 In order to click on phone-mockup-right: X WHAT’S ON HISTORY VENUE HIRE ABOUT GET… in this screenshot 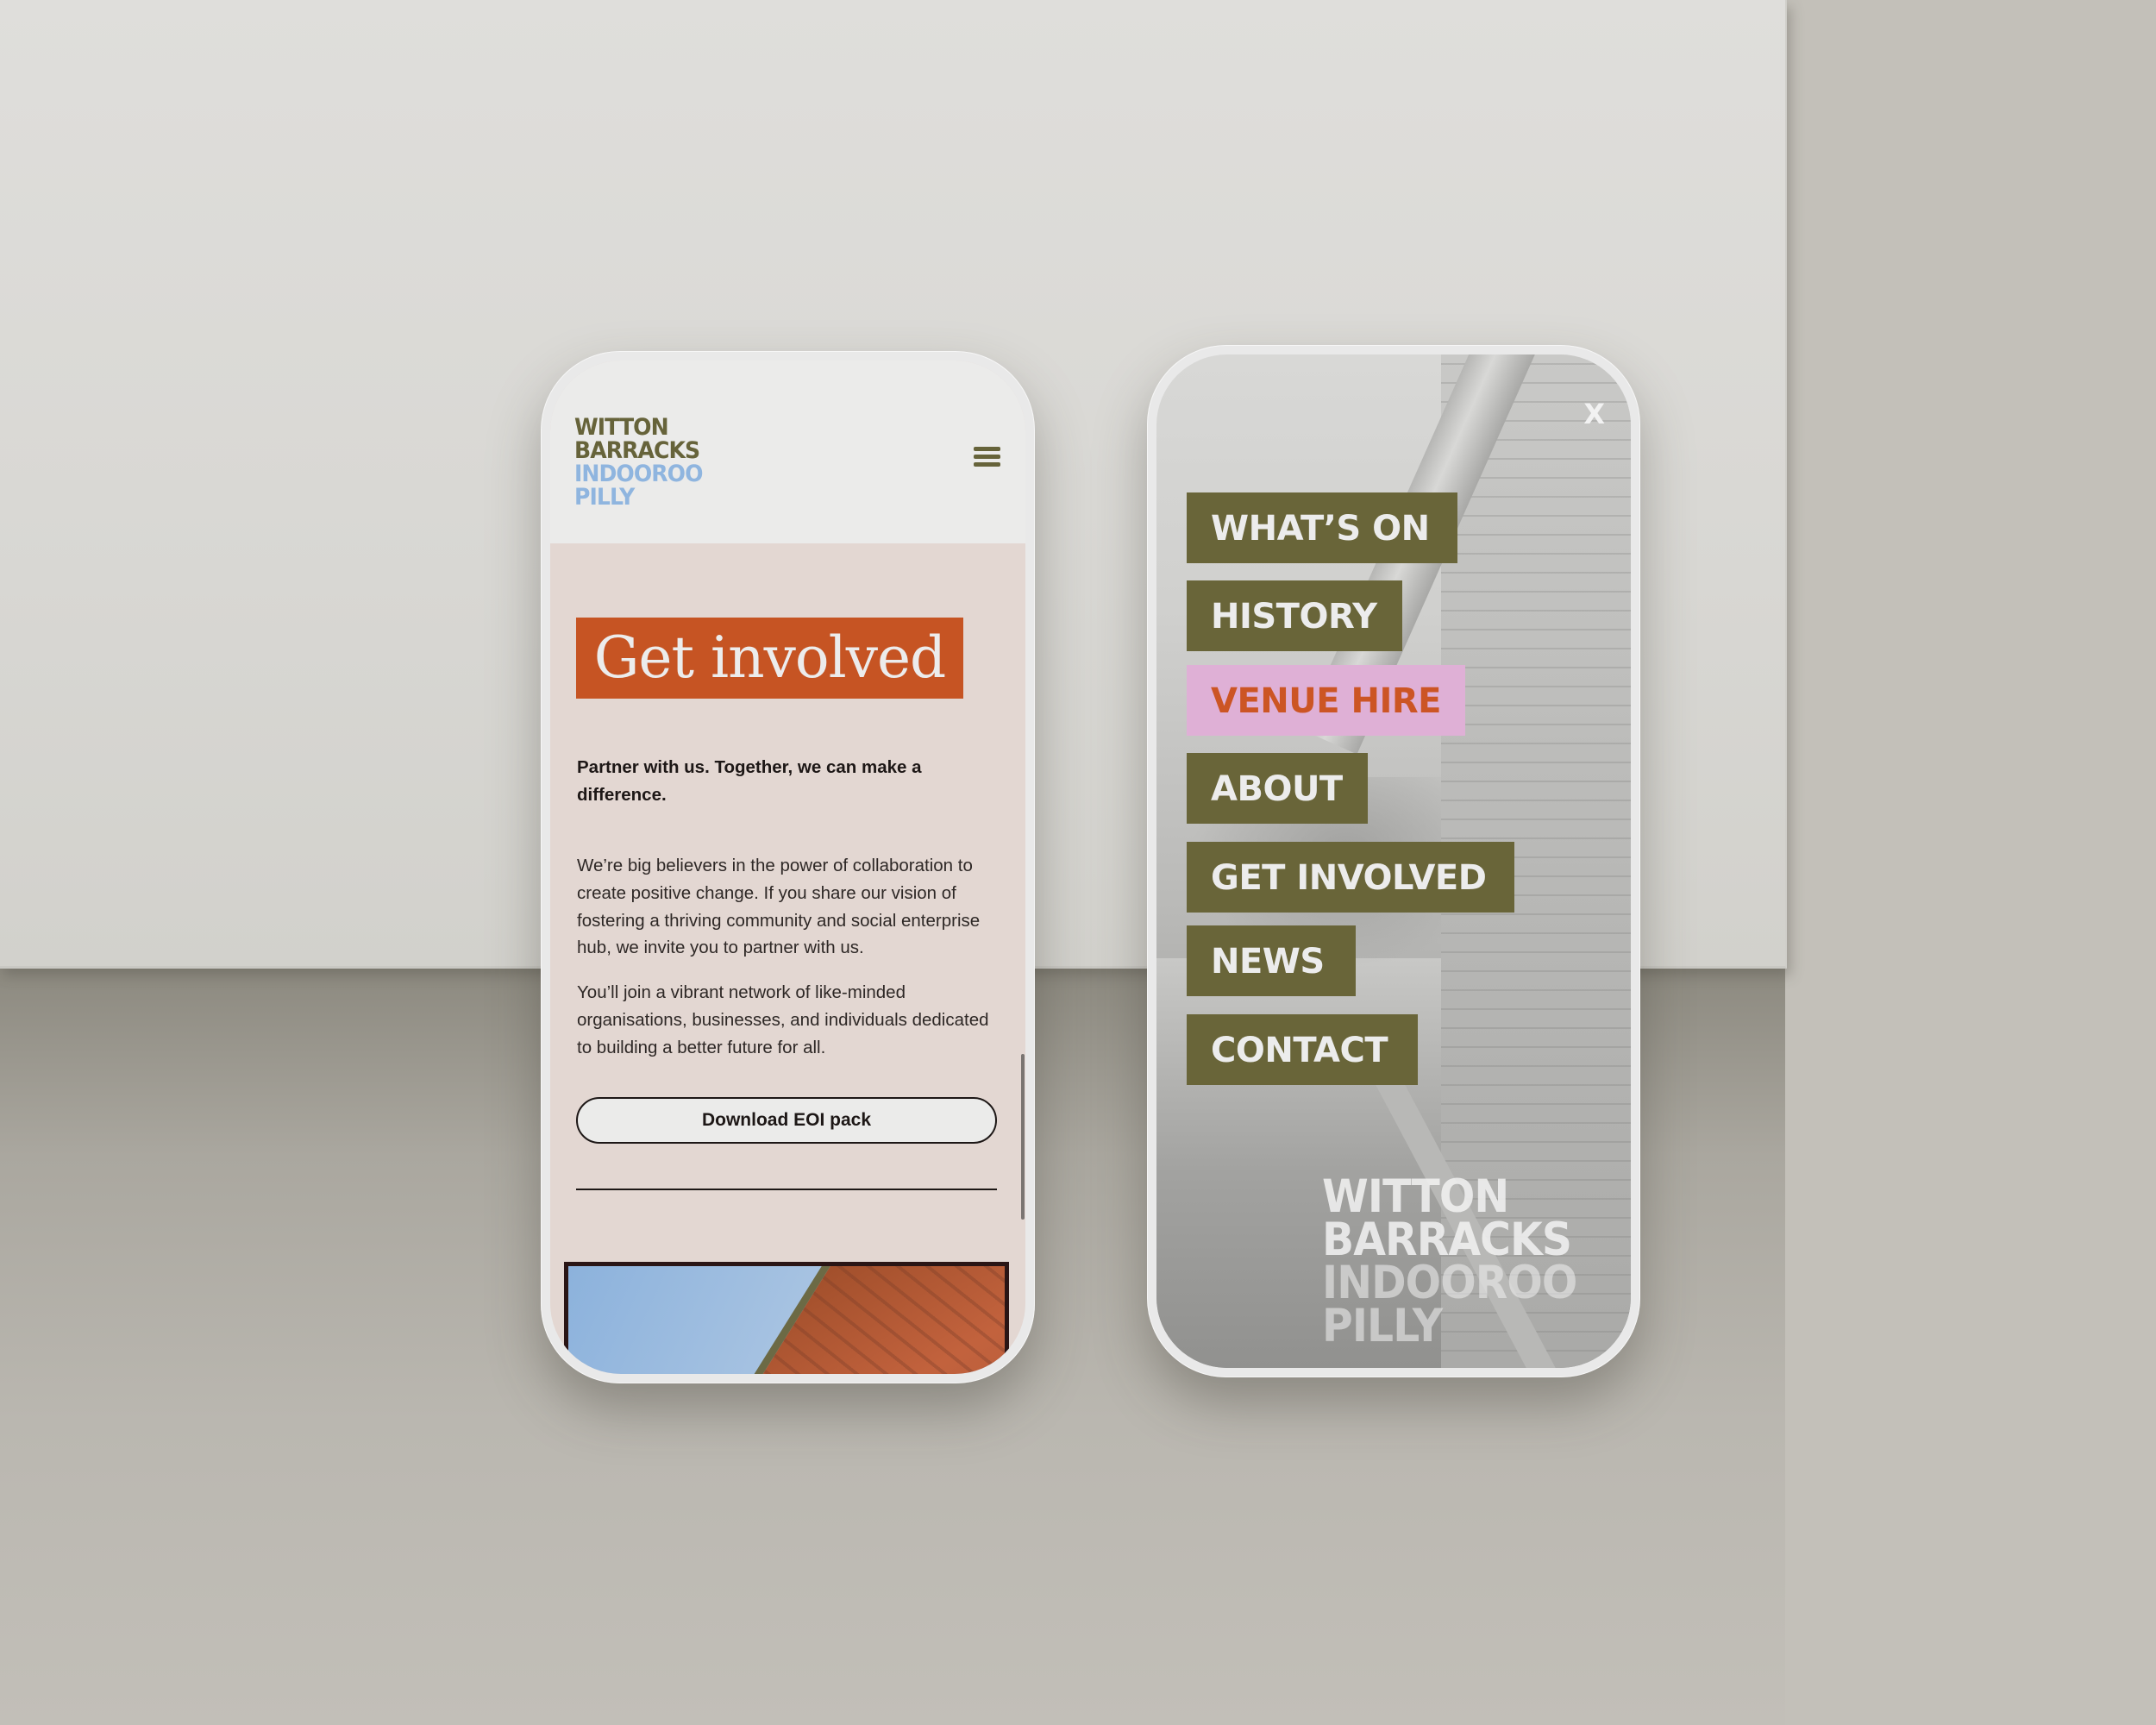, I will do `click(1393, 861)`.